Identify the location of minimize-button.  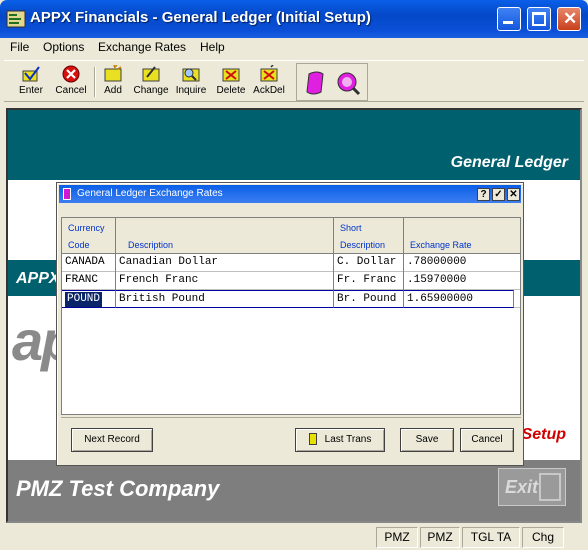
(509, 19).